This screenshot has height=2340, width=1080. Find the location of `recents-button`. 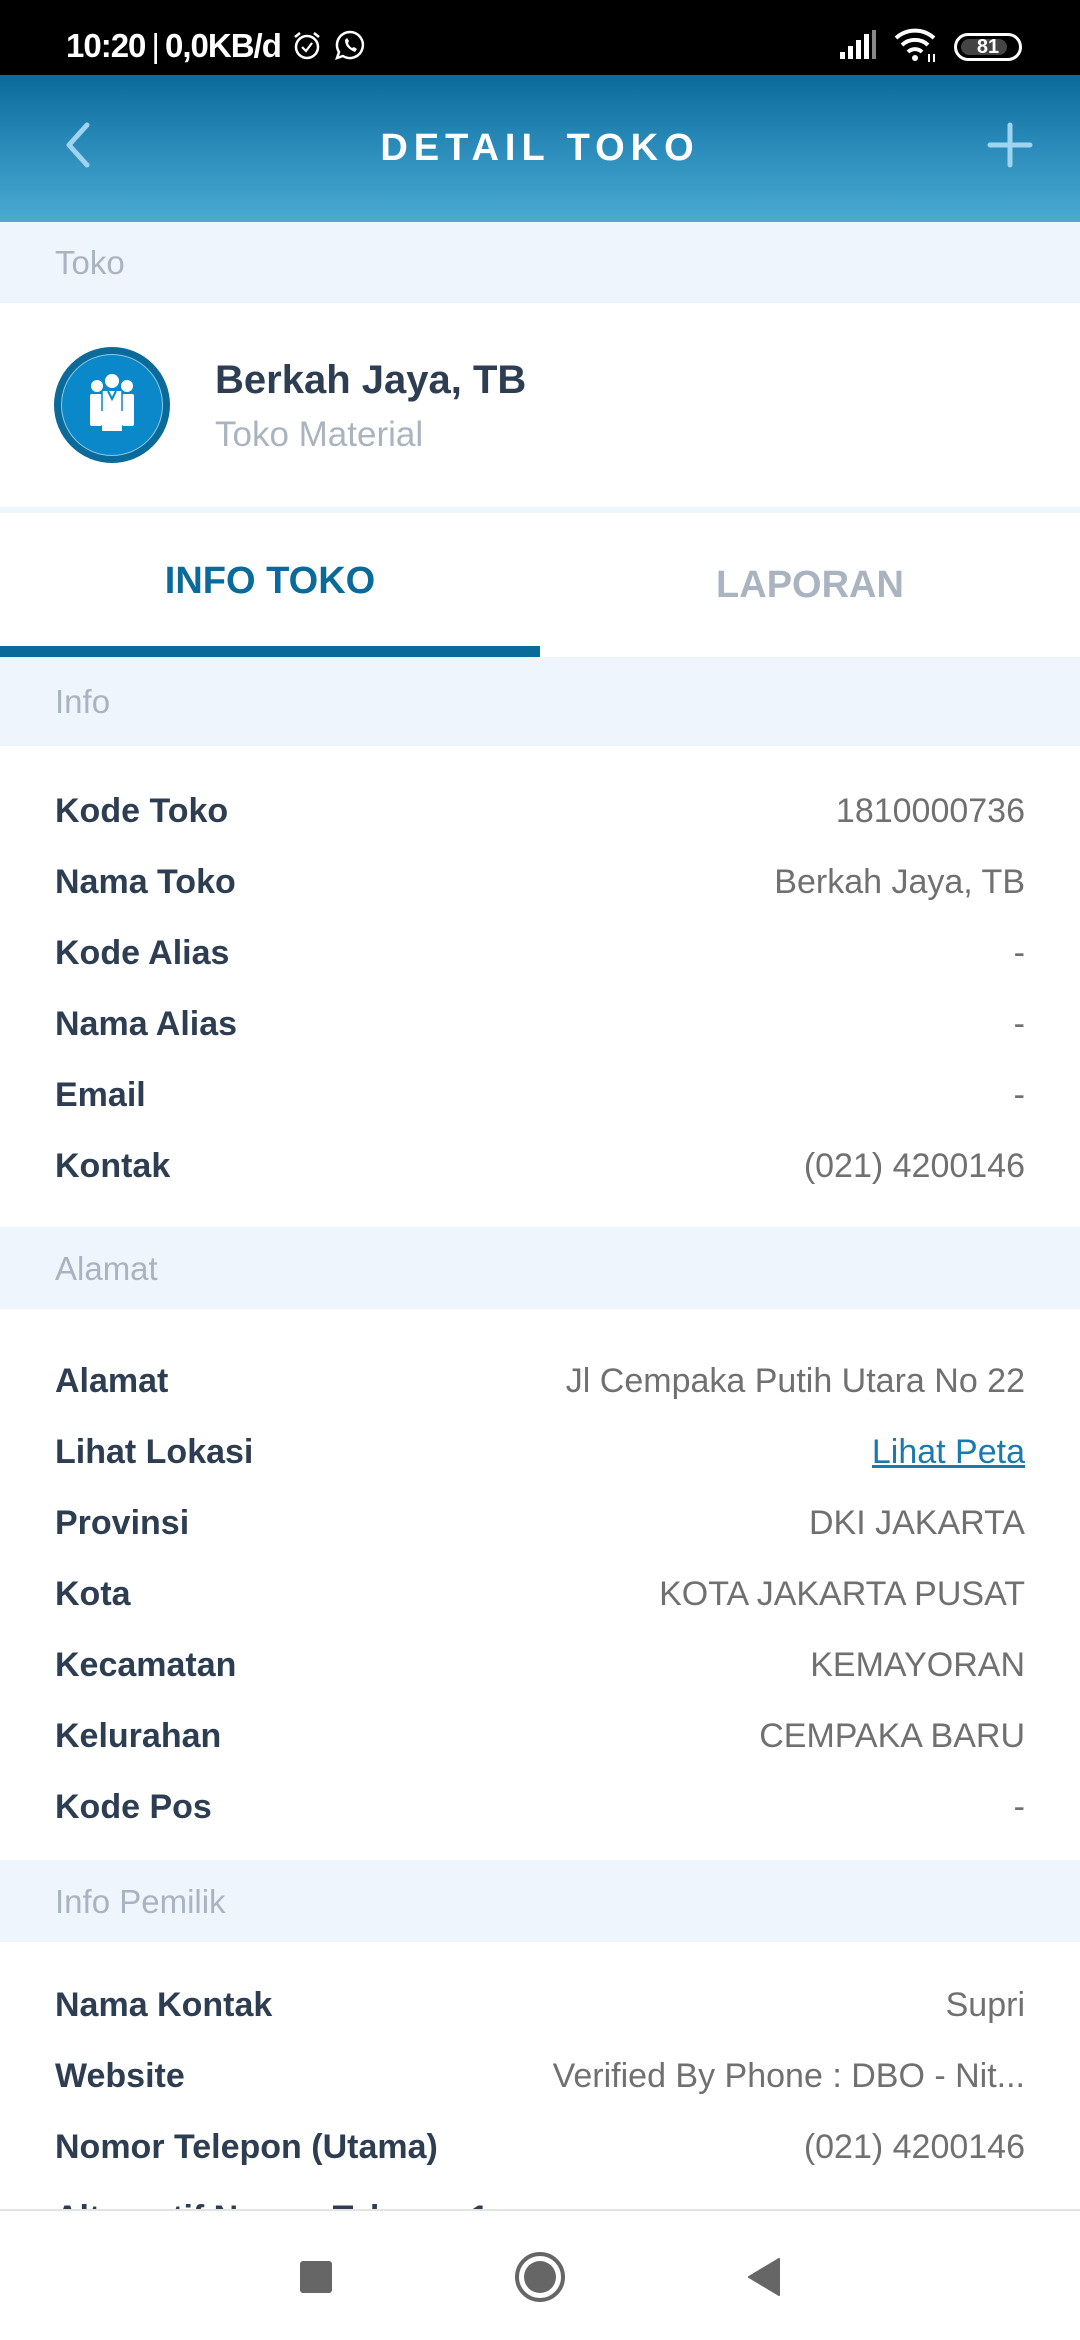

recents-button is located at coordinates (316, 2279).